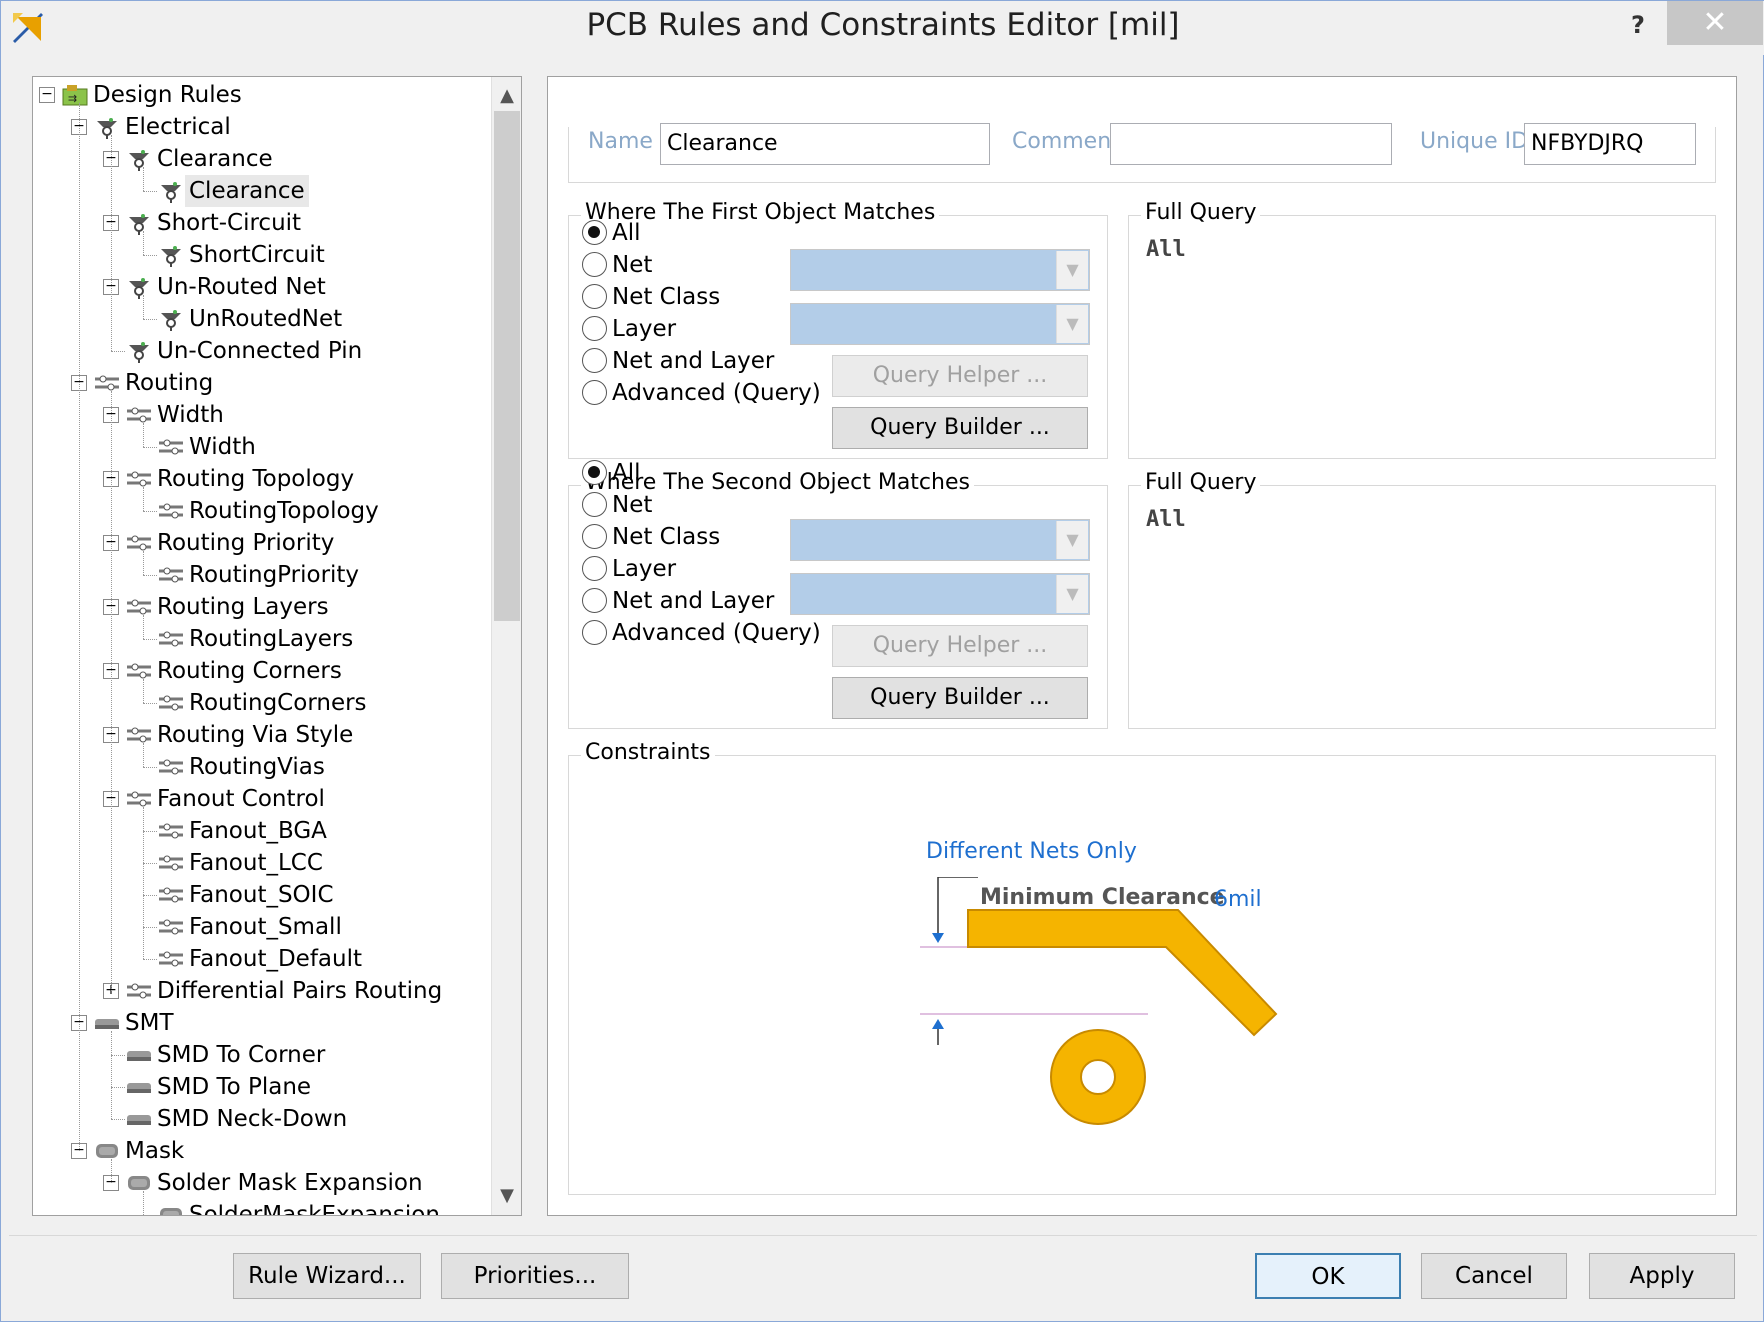 This screenshot has width=1764, height=1322. What do you see at coordinates (940, 324) in the screenshot?
I see `first-netclass-combo: ▼` at bounding box center [940, 324].